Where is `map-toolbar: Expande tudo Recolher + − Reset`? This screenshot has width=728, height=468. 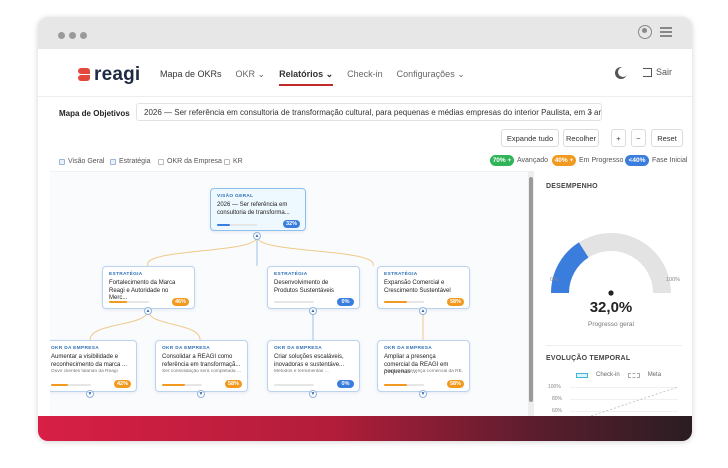 map-toolbar: Expande tudo Recolher + − Reset is located at coordinates (365, 139).